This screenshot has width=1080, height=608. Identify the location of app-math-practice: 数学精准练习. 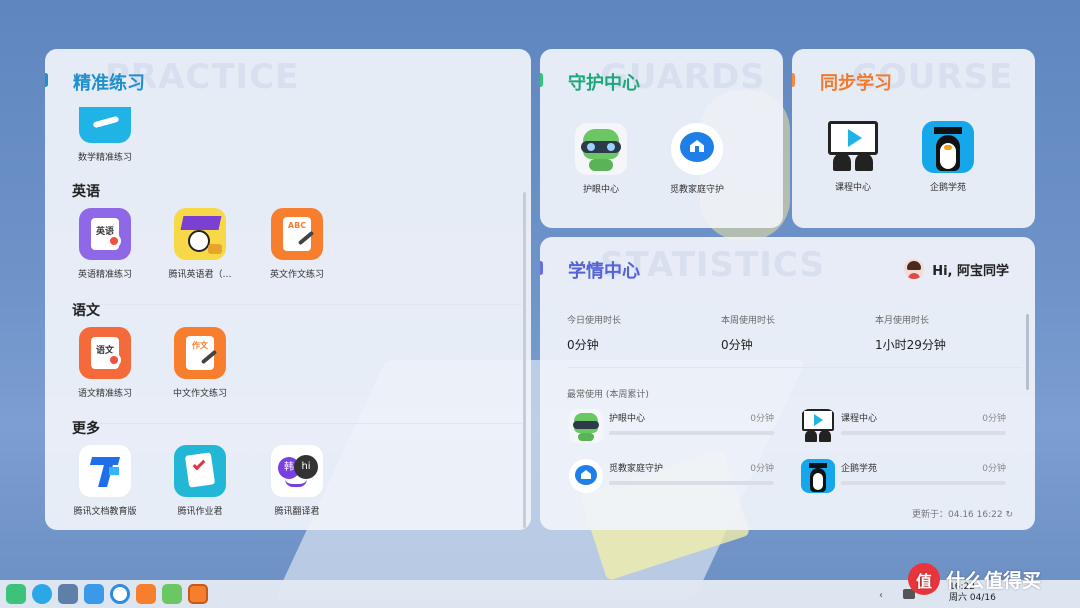
(105, 135).